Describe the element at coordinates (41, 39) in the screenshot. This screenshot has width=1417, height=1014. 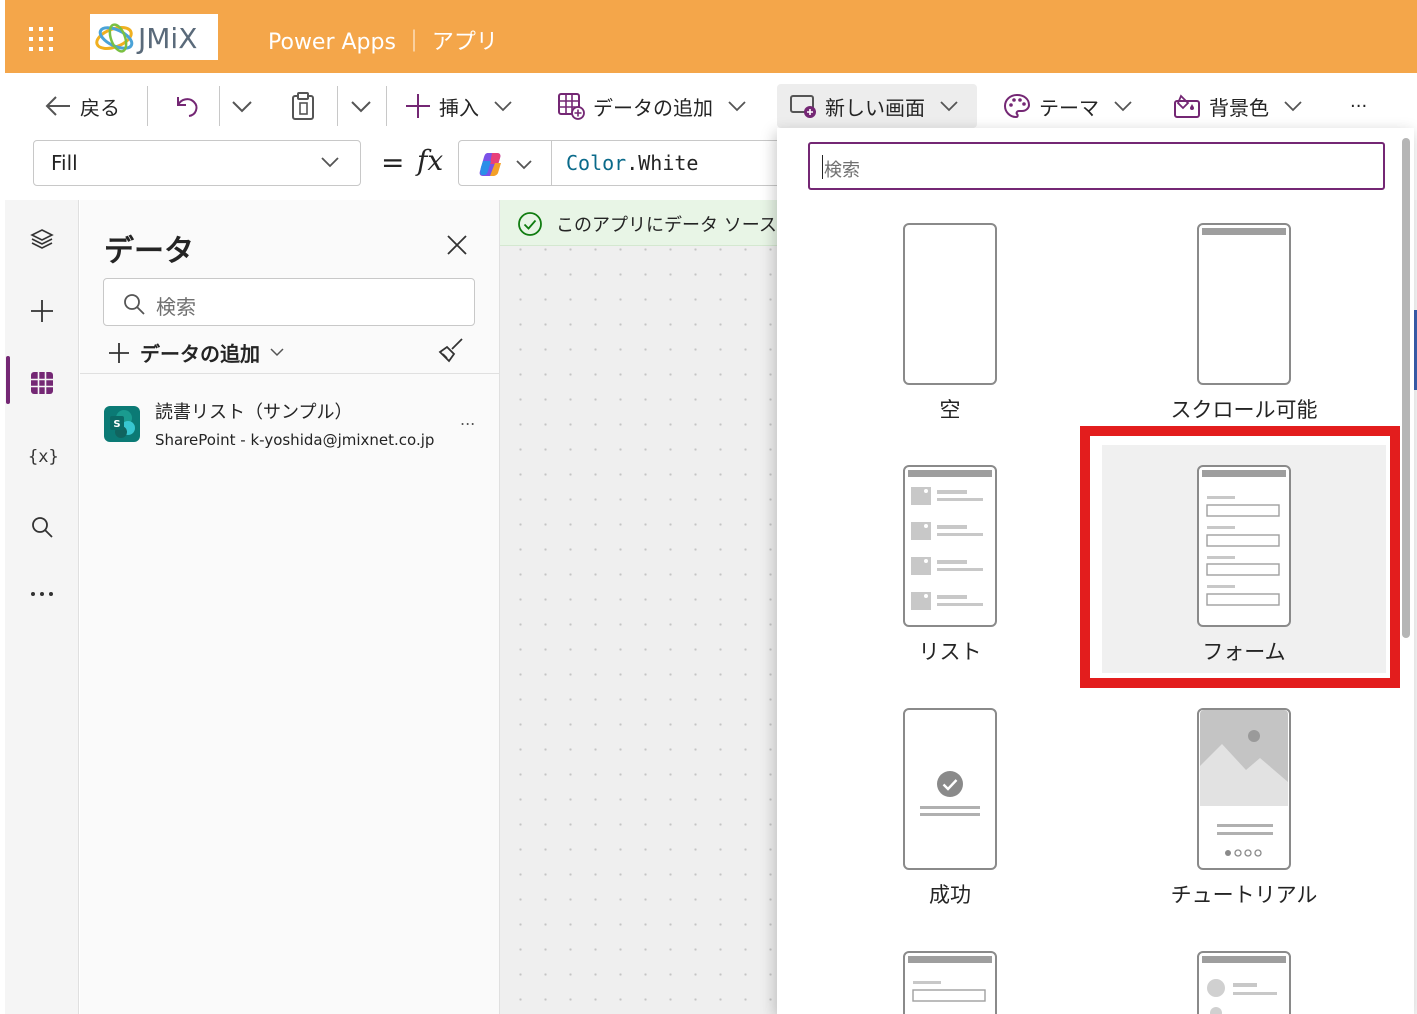
I see `app-launcher-icon` at that location.